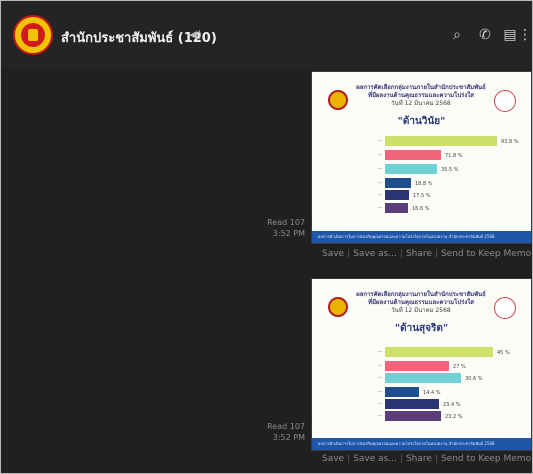  I want to click on speaker-icon: ◀), so click(195, 34).